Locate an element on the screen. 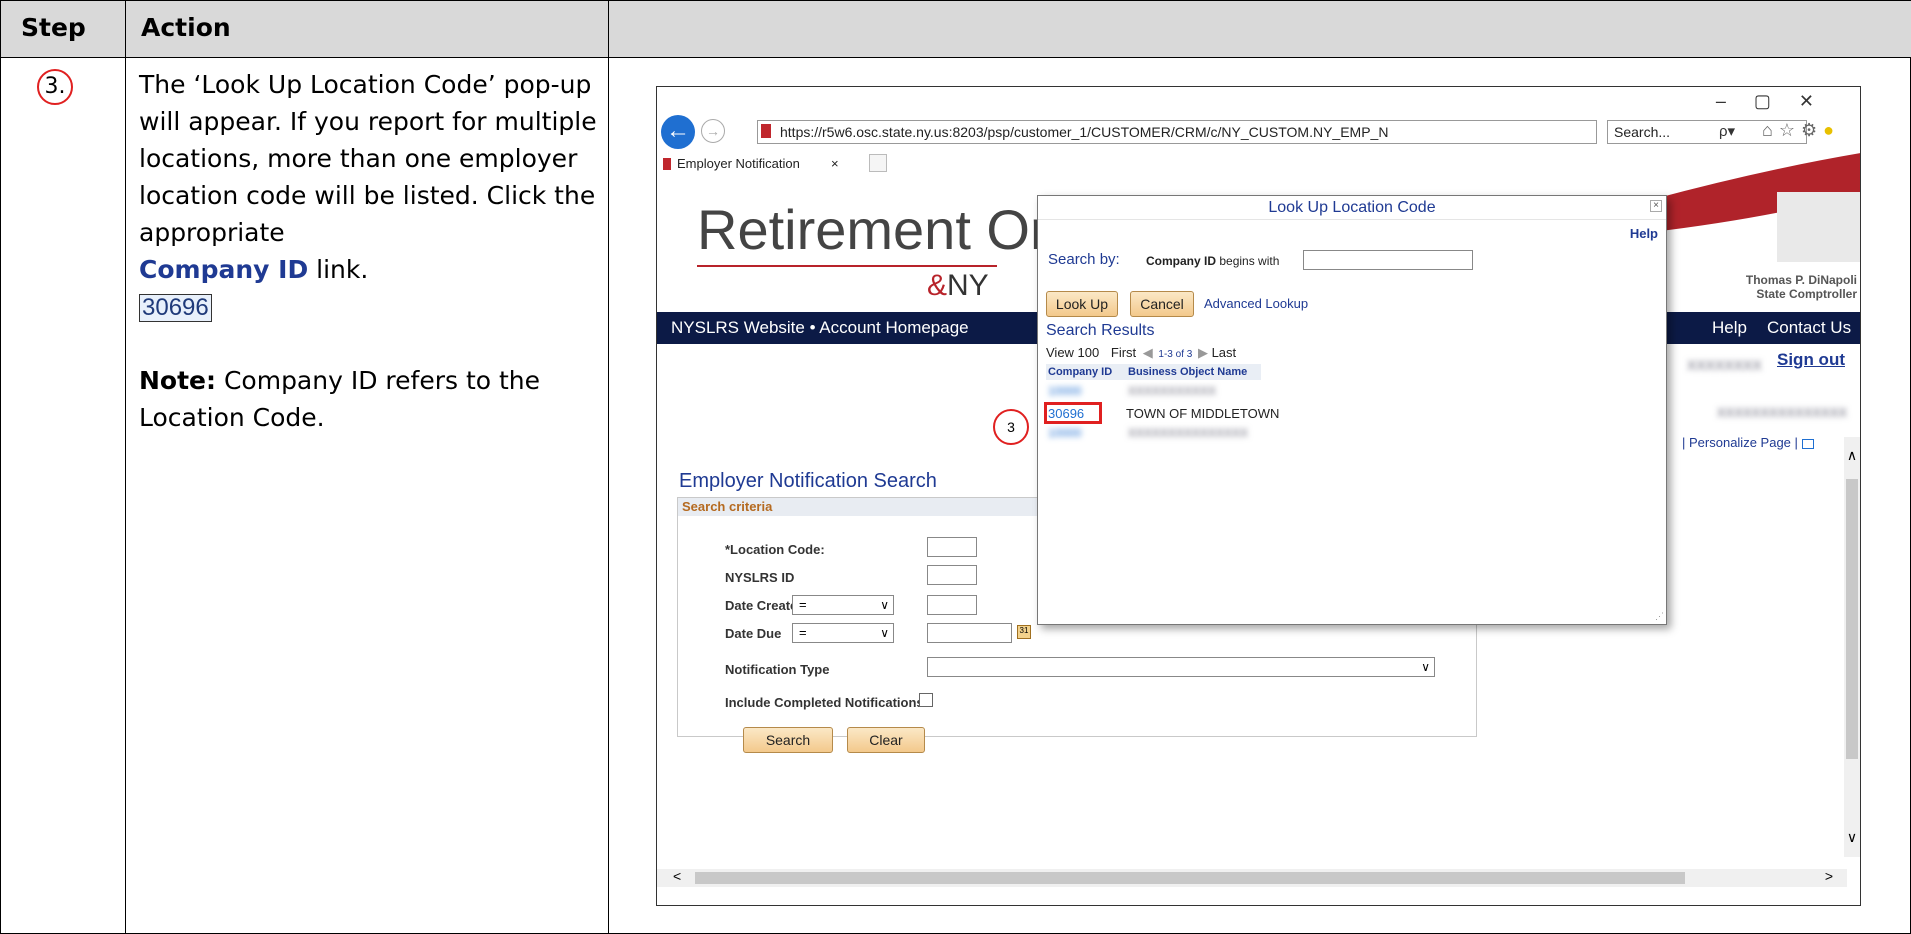  resize-grip-icon: ⋰ is located at coordinates (1659, 616).